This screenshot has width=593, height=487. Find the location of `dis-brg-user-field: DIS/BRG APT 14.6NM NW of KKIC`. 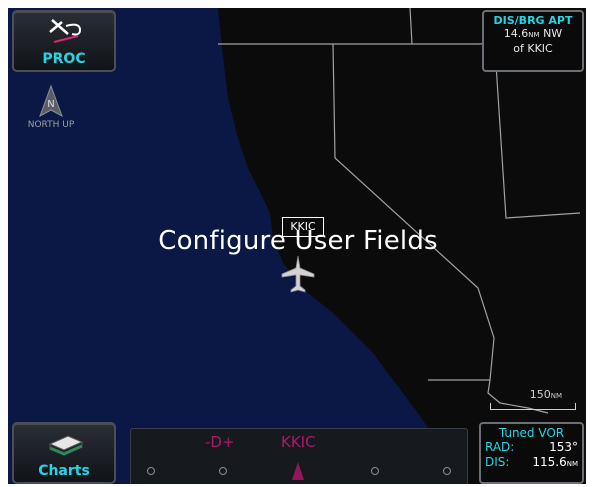

dis-brg-user-field: DIS/BRG APT 14.6NM NW of KKIC is located at coordinates (533, 41).